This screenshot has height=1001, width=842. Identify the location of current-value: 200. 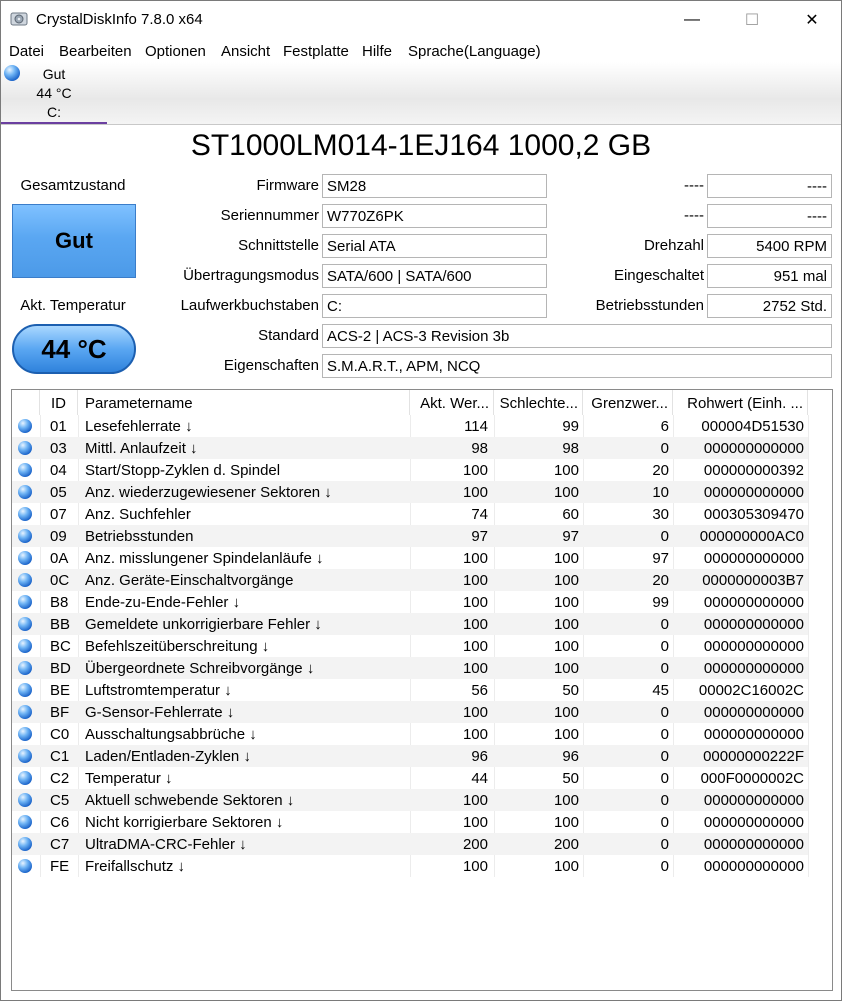
(475, 844).